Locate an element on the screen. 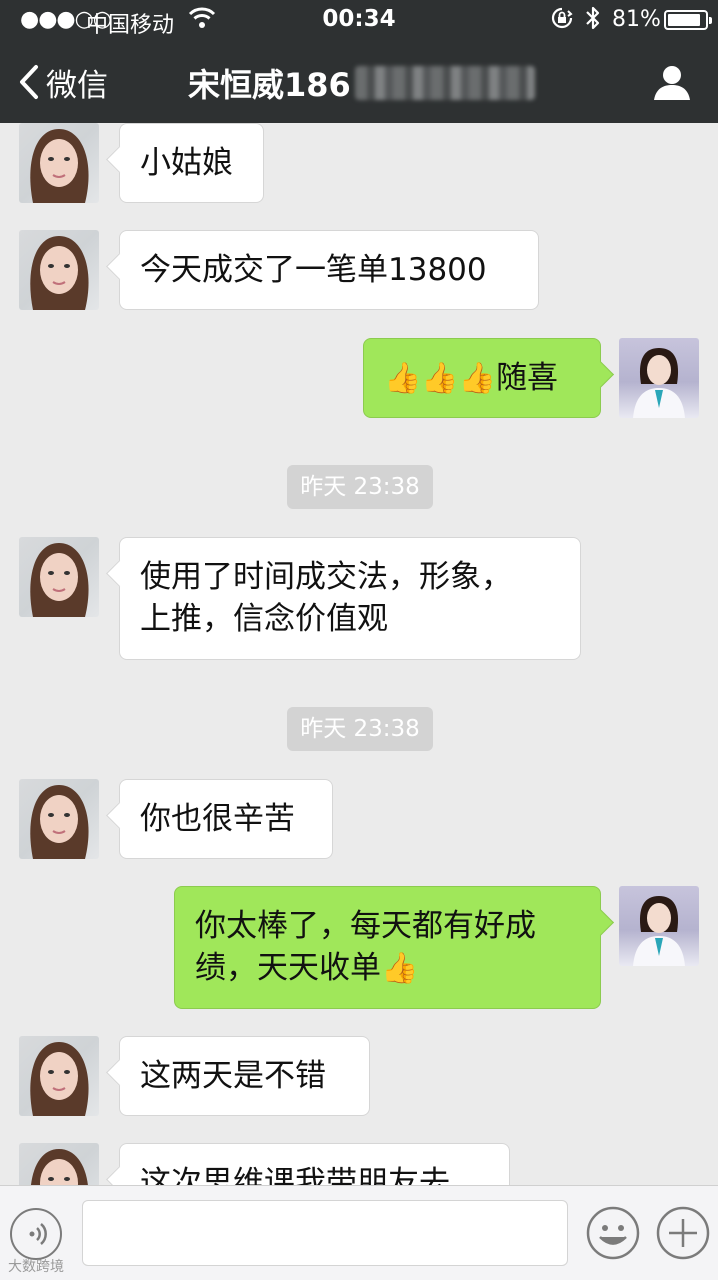 This screenshot has width=718, height=1280. bluetooth-icon is located at coordinates (593, 18).